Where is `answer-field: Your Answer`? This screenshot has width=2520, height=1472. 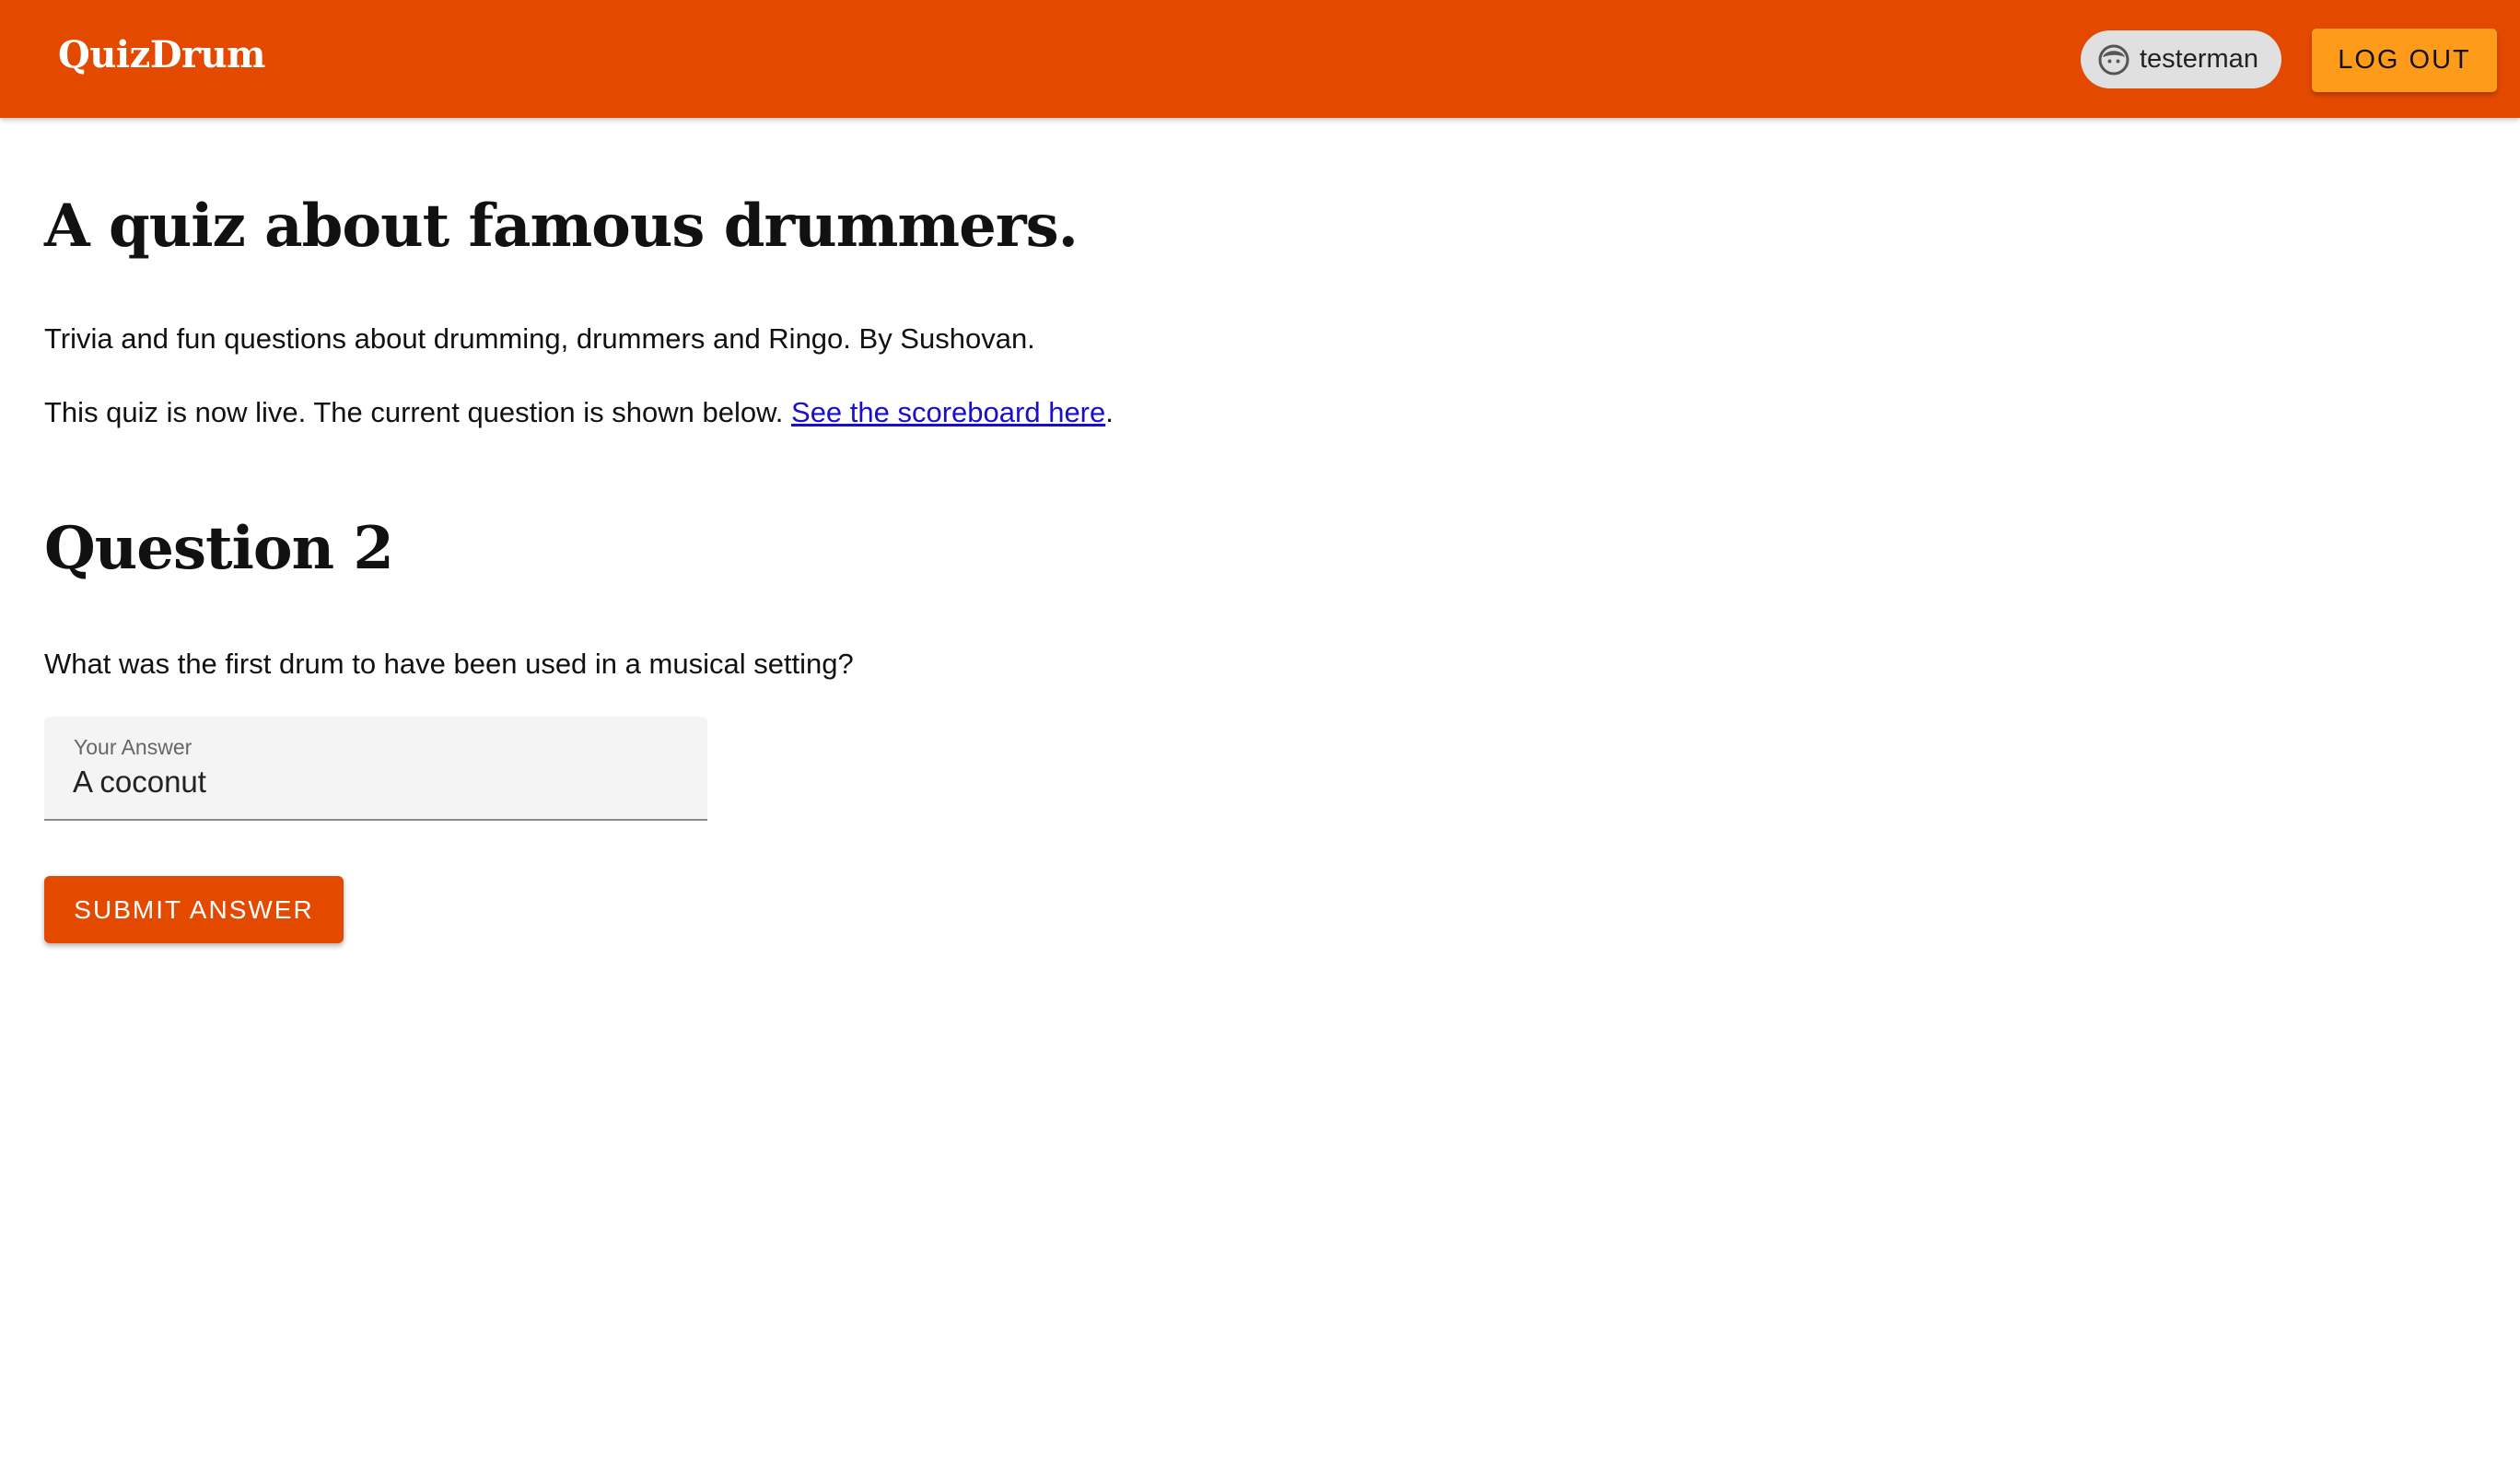 answer-field: Your Answer is located at coordinates (375, 769).